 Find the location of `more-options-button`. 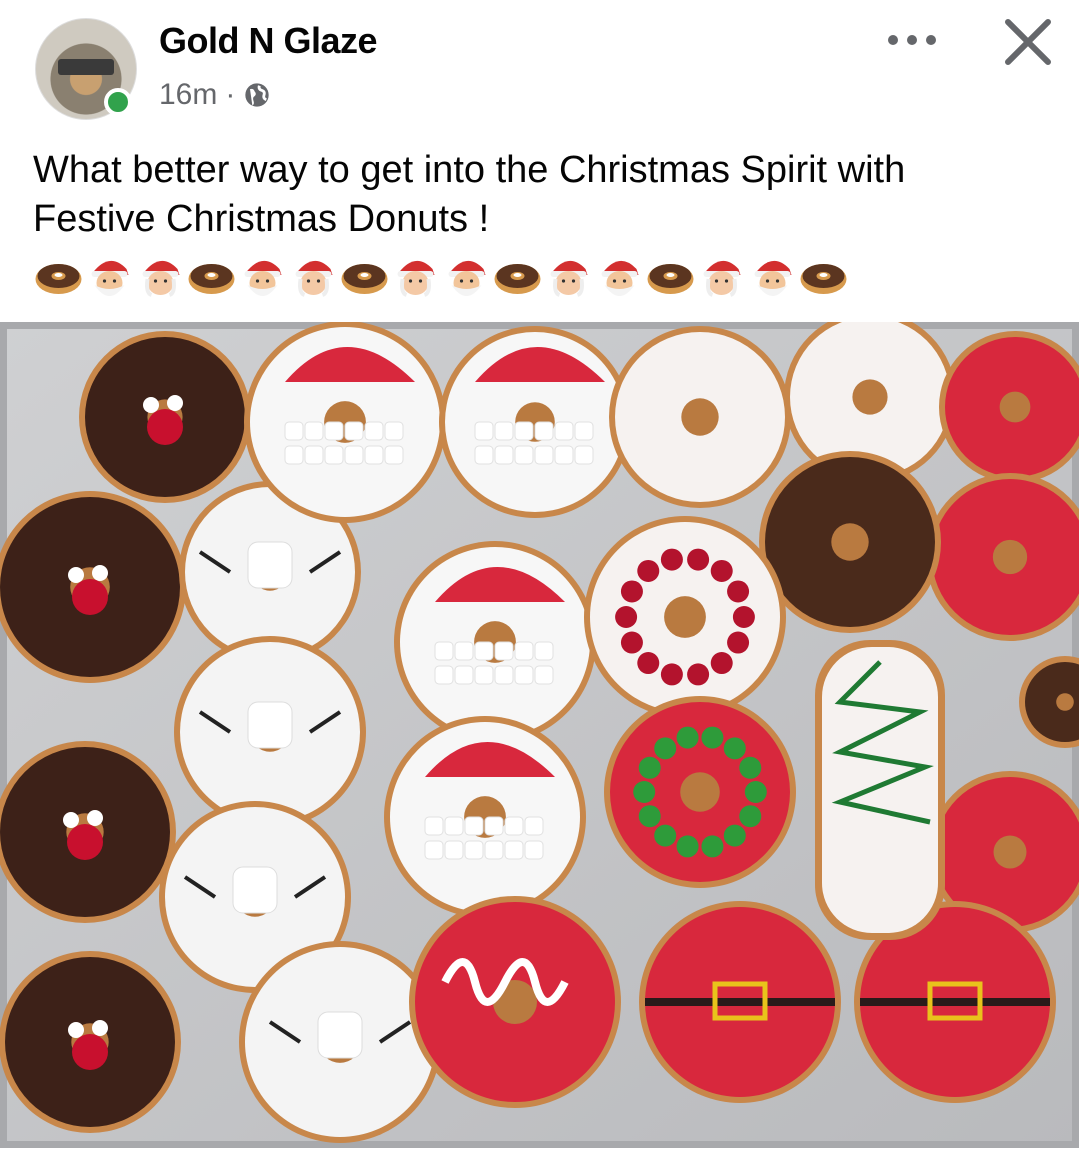

more-options-button is located at coordinates (912, 40).